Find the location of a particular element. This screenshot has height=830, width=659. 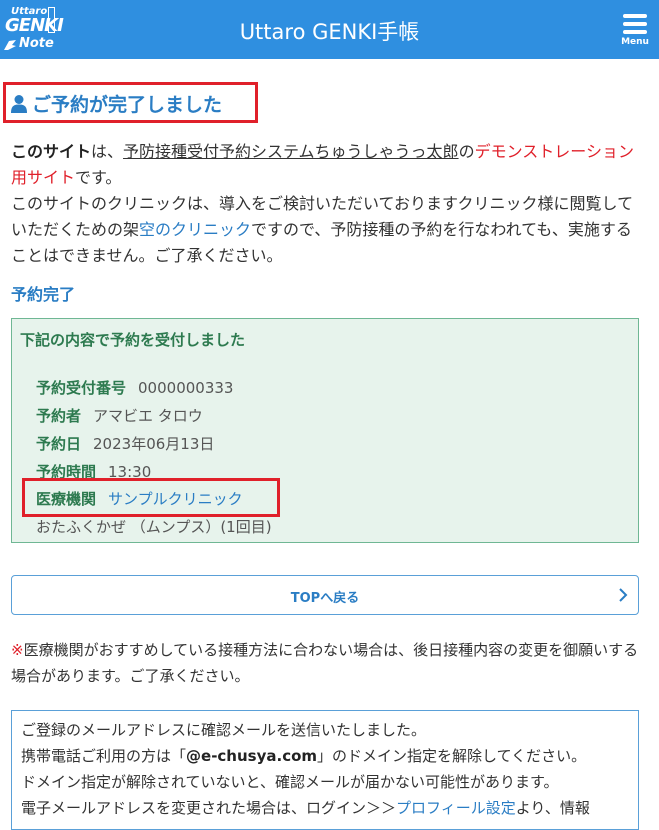

row-key: 予約者 is located at coordinates (59, 416).